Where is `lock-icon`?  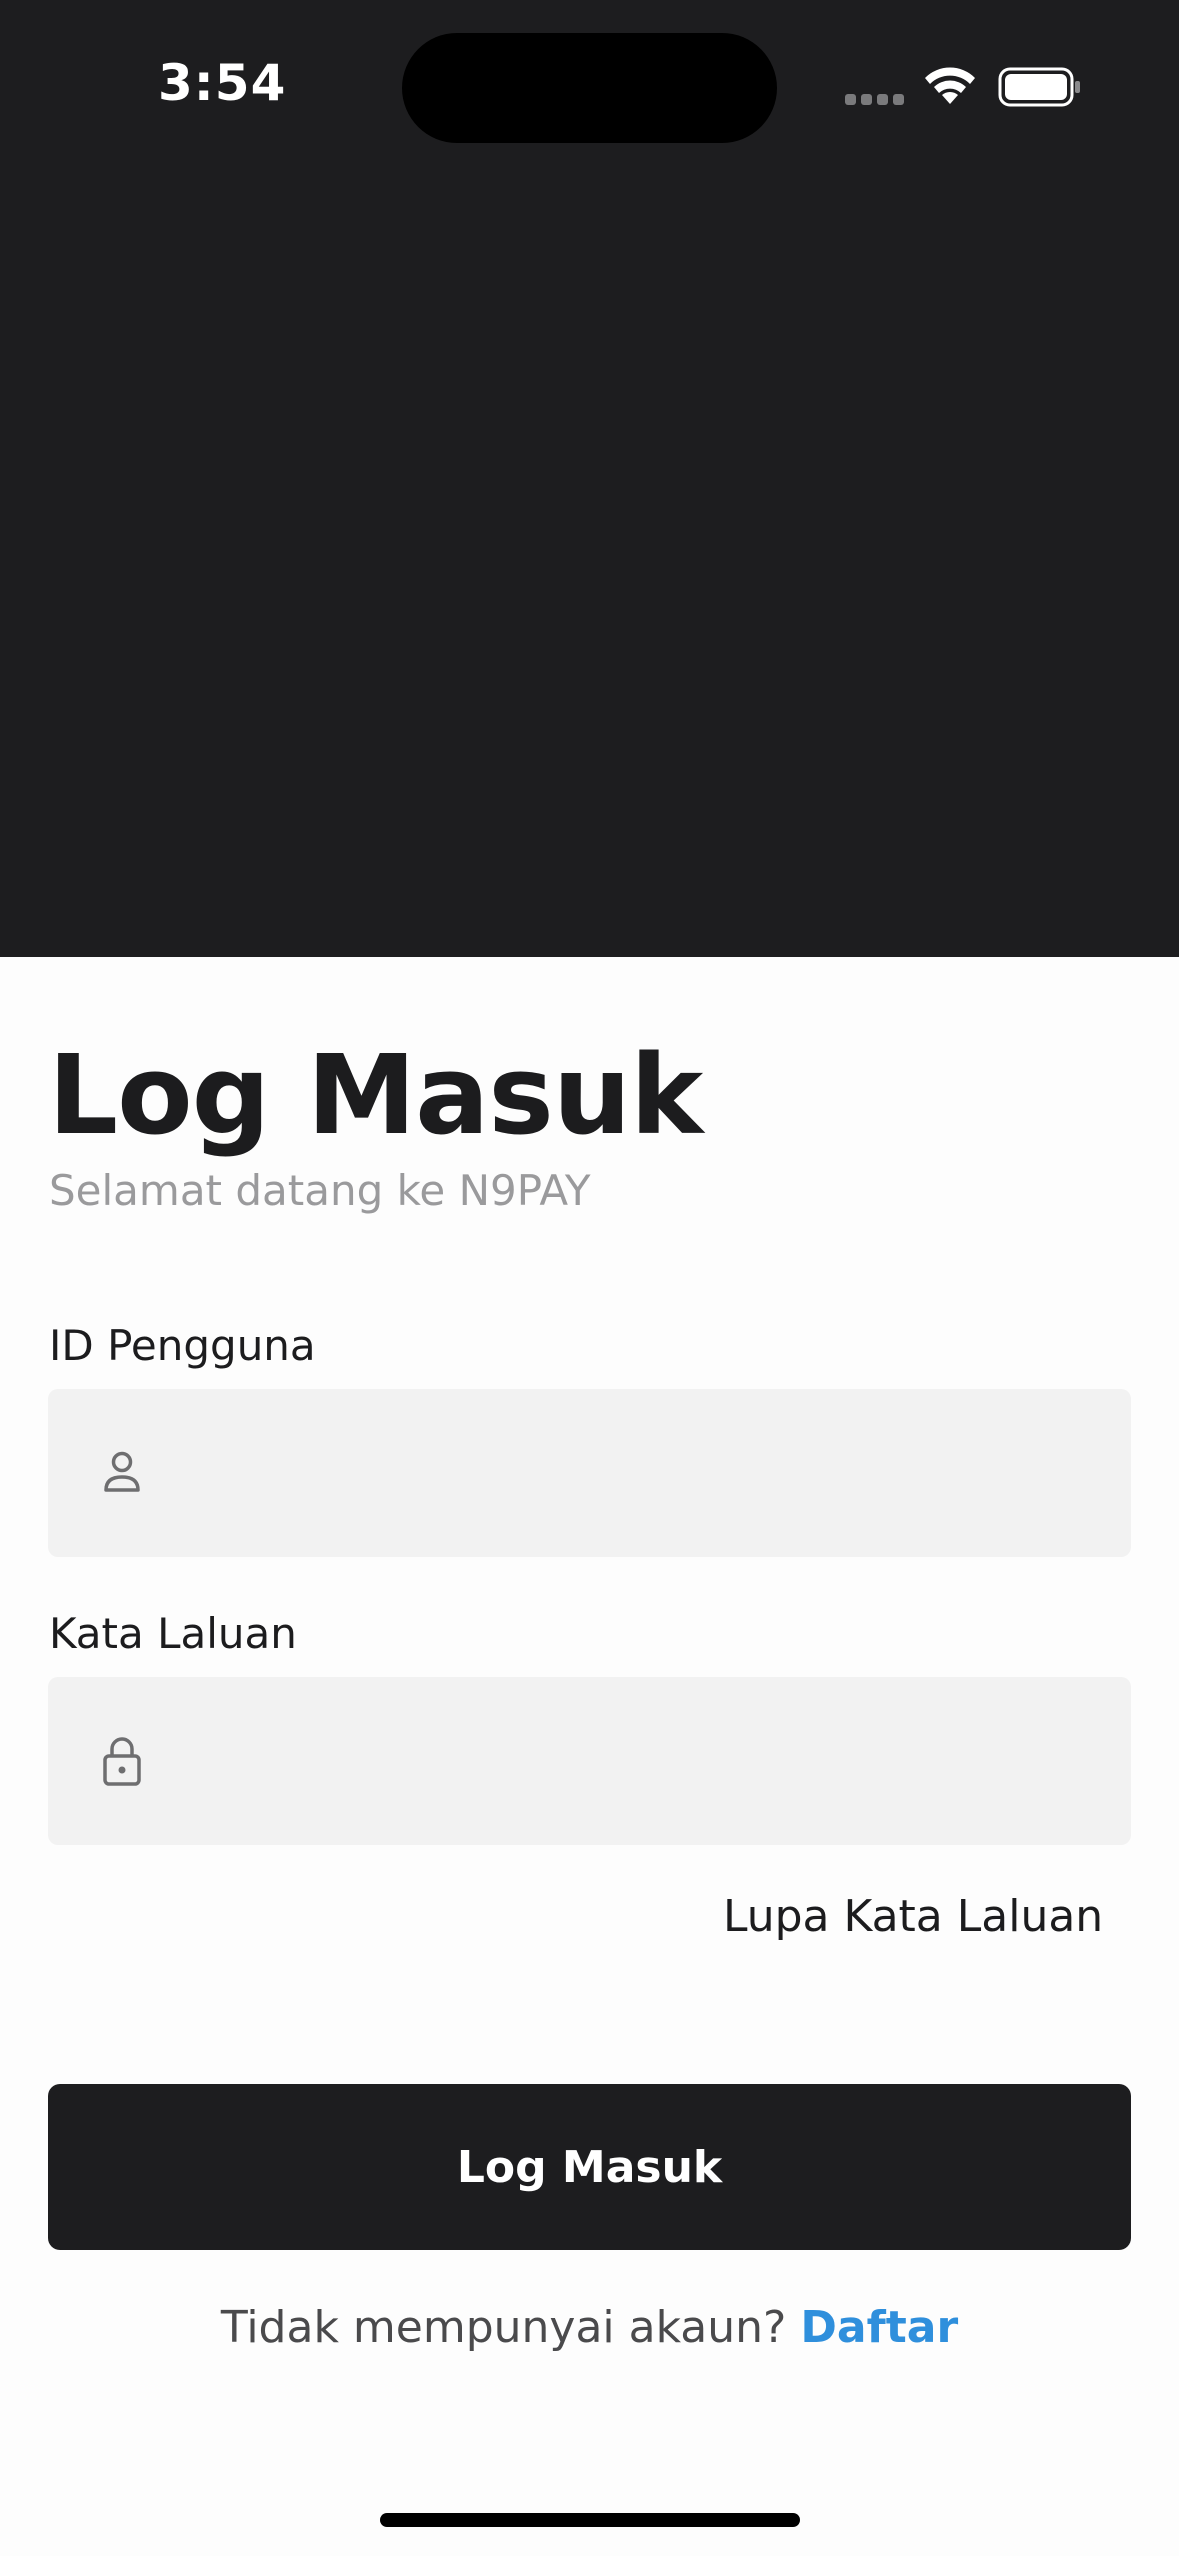 lock-icon is located at coordinates (122, 1761).